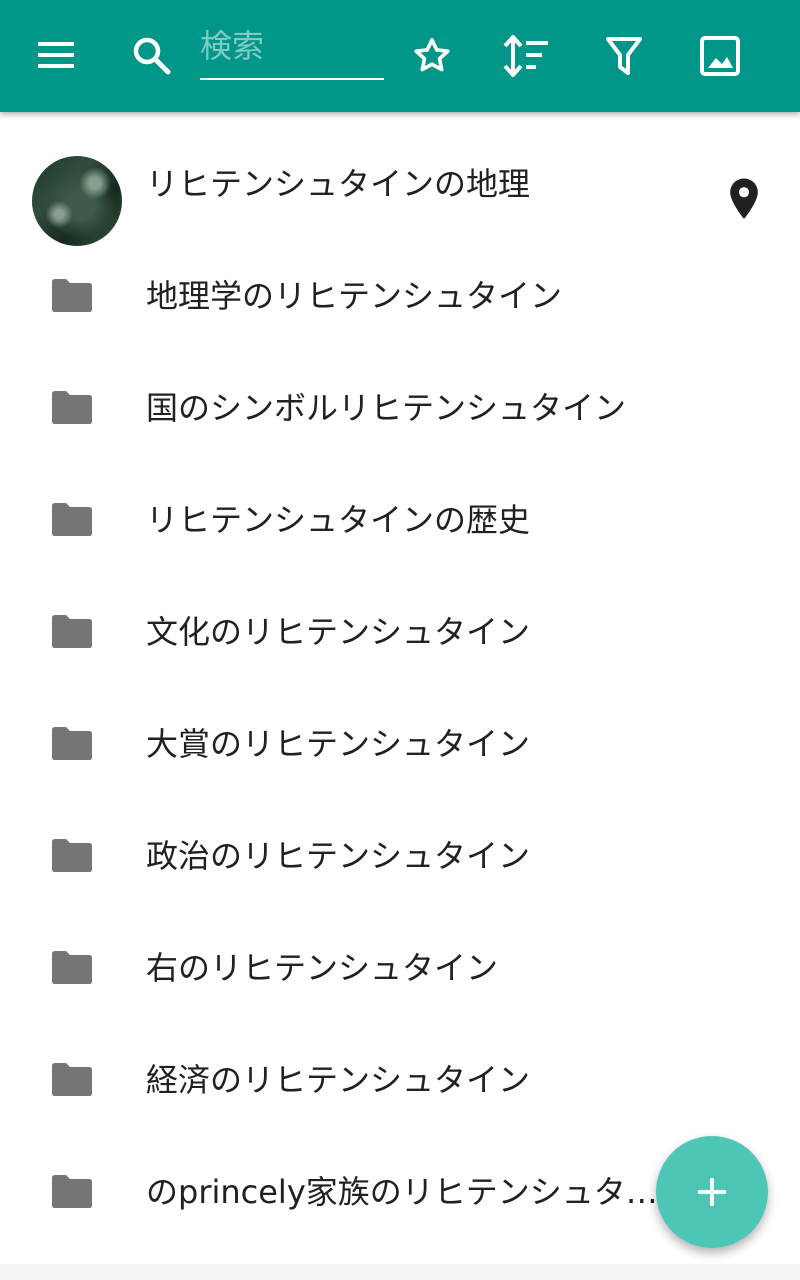 This screenshot has width=800, height=1280. I want to click on star-outline-icon, so click(432, 56).